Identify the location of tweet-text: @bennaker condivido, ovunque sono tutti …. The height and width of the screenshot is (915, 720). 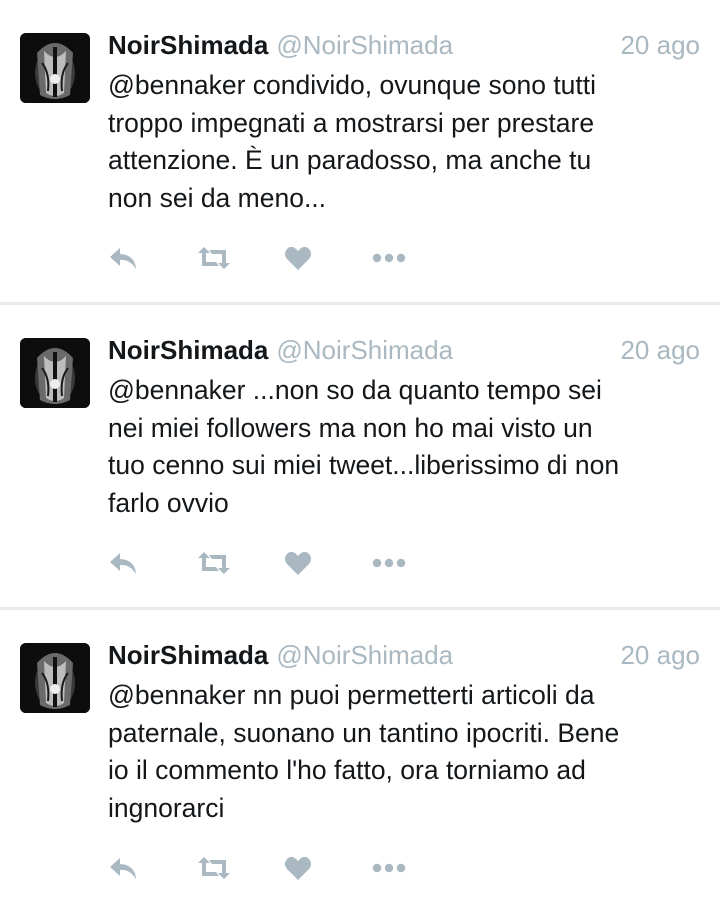
(352, 141).